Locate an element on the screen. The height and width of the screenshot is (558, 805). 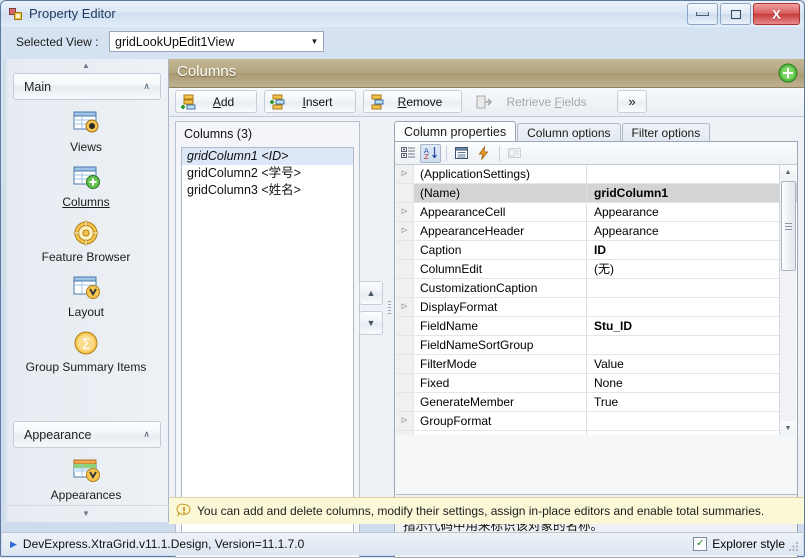
list-item: gridColumn2 <学号> is located at coordinates (267, 173).